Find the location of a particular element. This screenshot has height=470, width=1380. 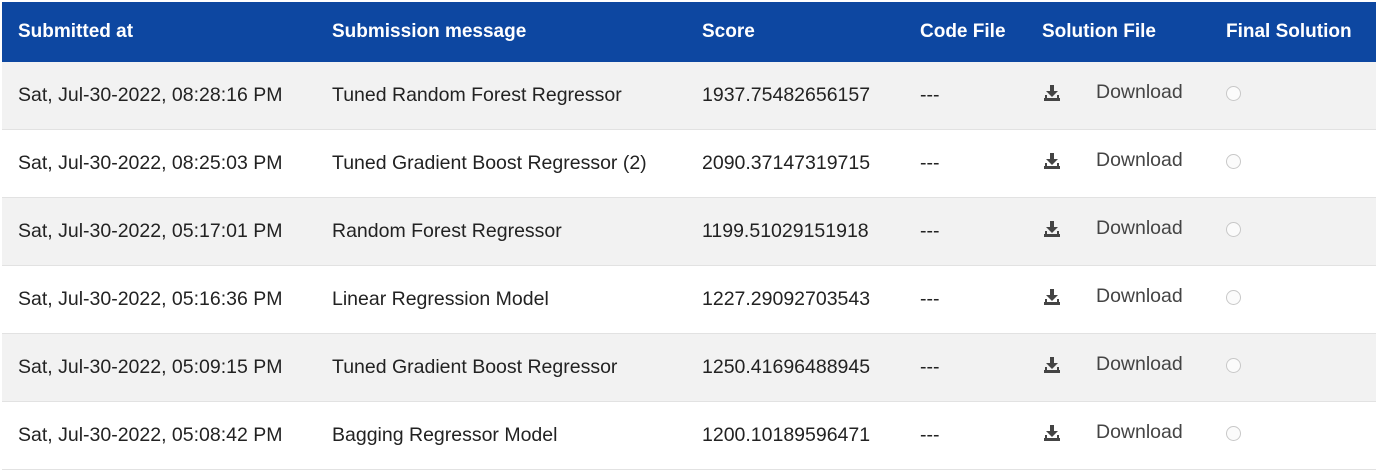

submission-message-cell: Linear Regression Model is located at coordinates (440, 299).